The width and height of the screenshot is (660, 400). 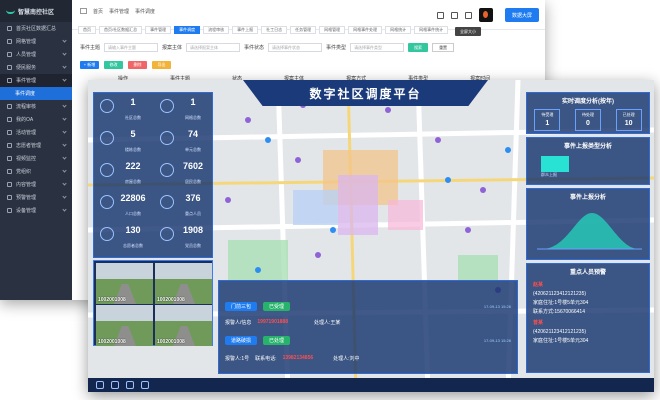 I want to click on sidebar-item-people: 人员管理, so click(x=36, y=54).